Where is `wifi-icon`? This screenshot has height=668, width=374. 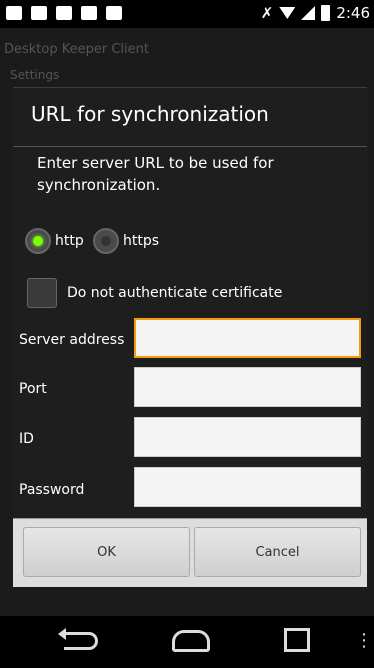
wifi-icon is located at coordinates (287, 13).